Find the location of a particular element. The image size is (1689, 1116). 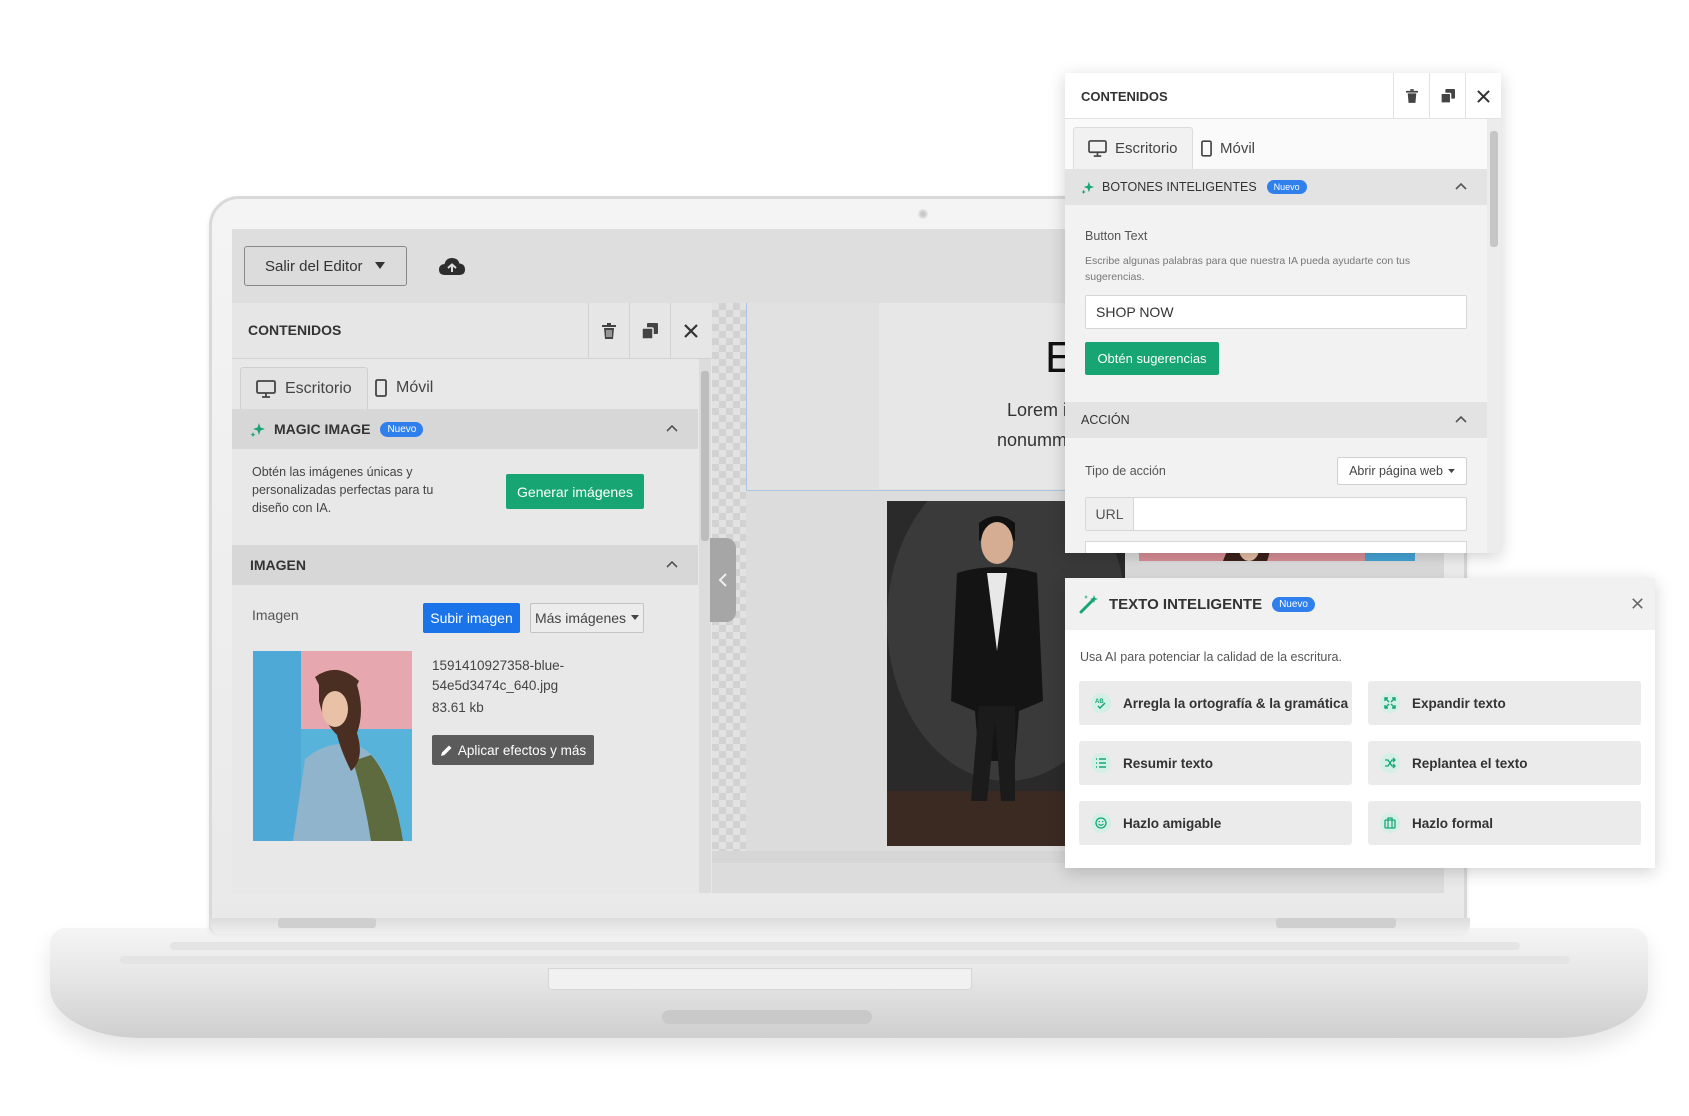

collapse-panel-button is located at coordinates (723, 580).